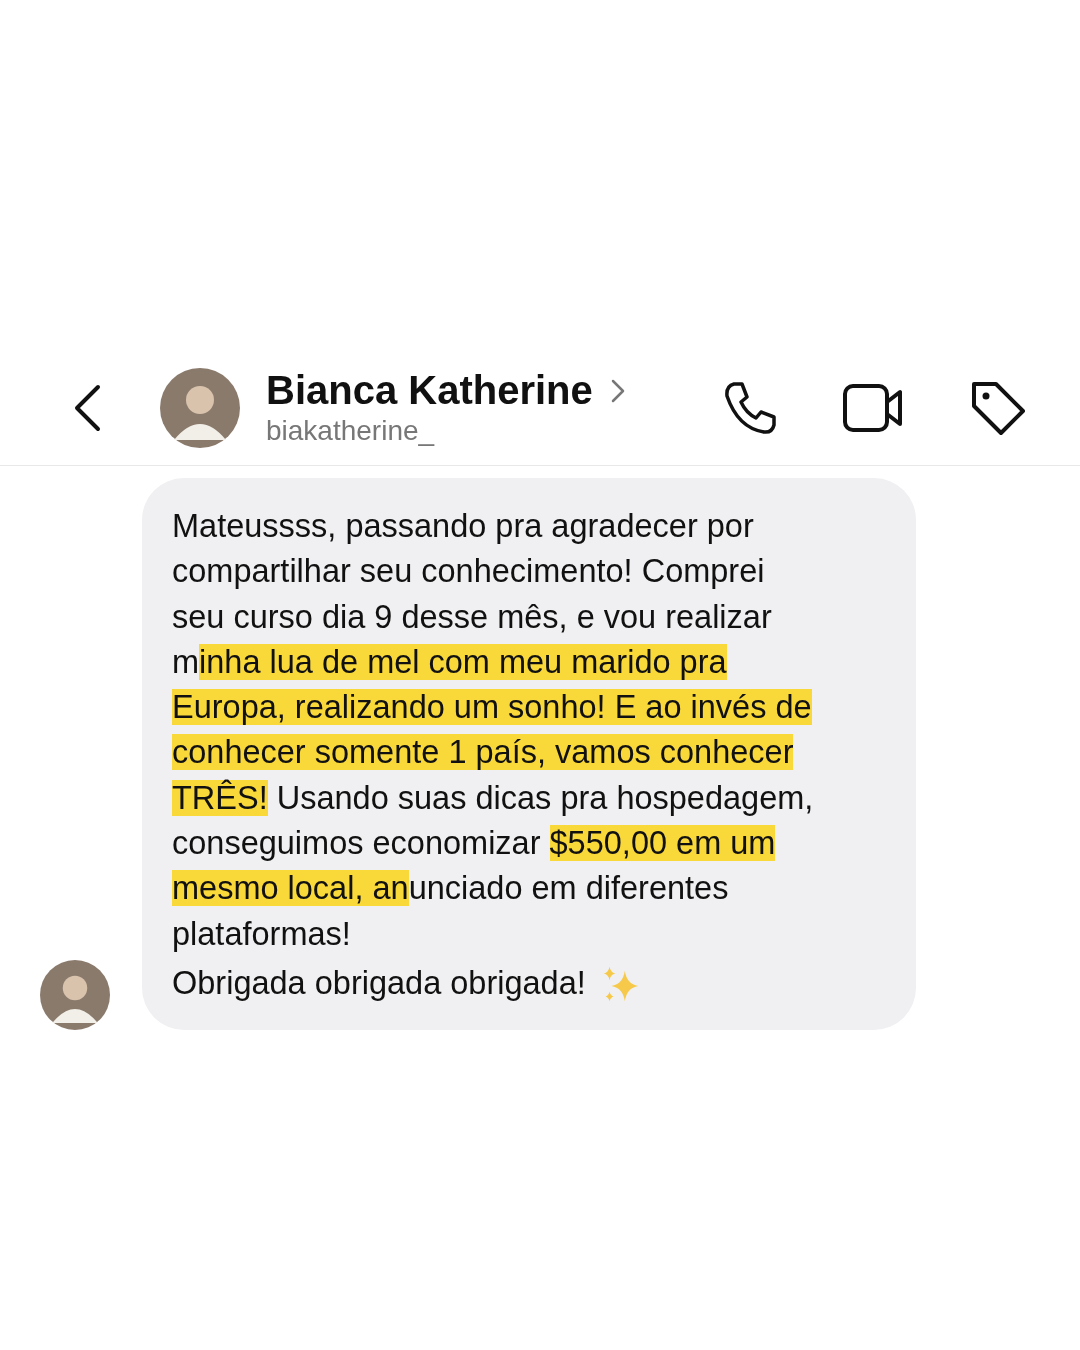 The width and height of the screenshot is (1080, 1350). I want to click on username: biakatherine_, so click(351, 431).